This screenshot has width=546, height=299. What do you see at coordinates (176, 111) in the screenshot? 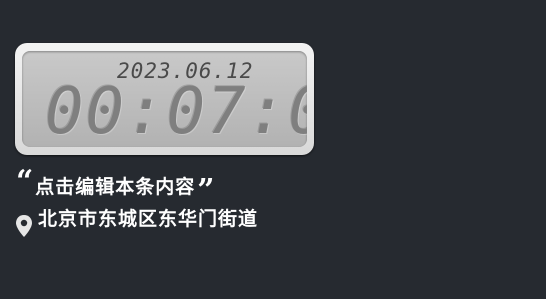
I see `lcd-time: 00:07:03` at bounding box center [176, 111].